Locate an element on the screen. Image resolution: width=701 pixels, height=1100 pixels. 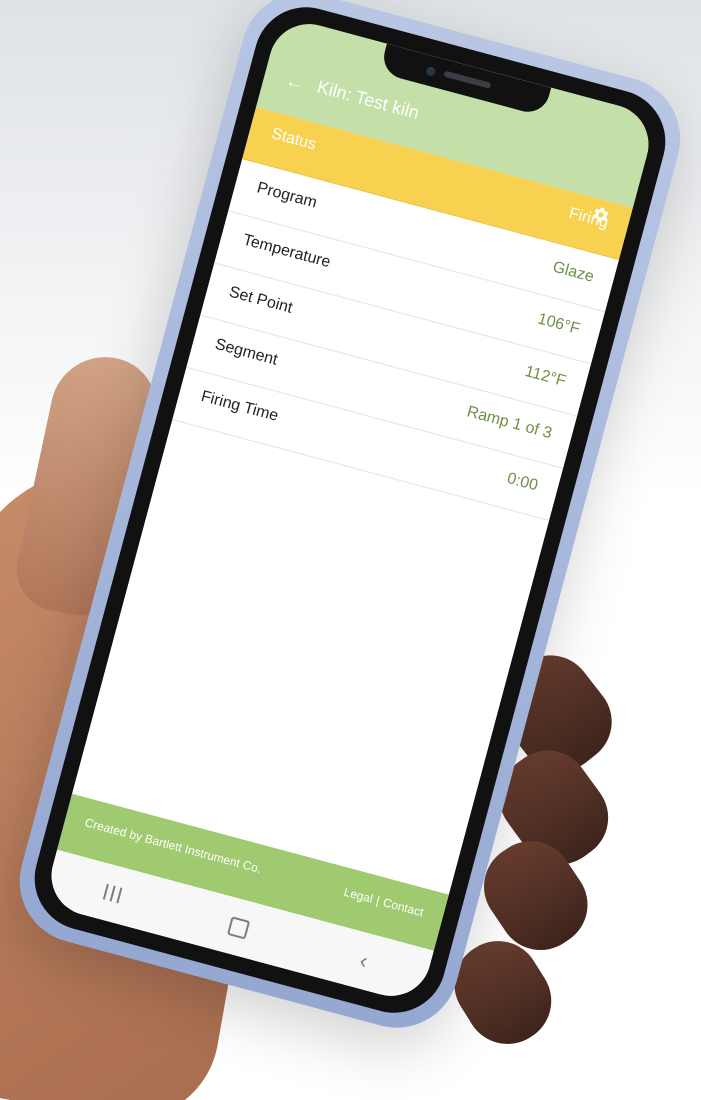
temperature-value: 106°F is located at coordinates (558, 324).